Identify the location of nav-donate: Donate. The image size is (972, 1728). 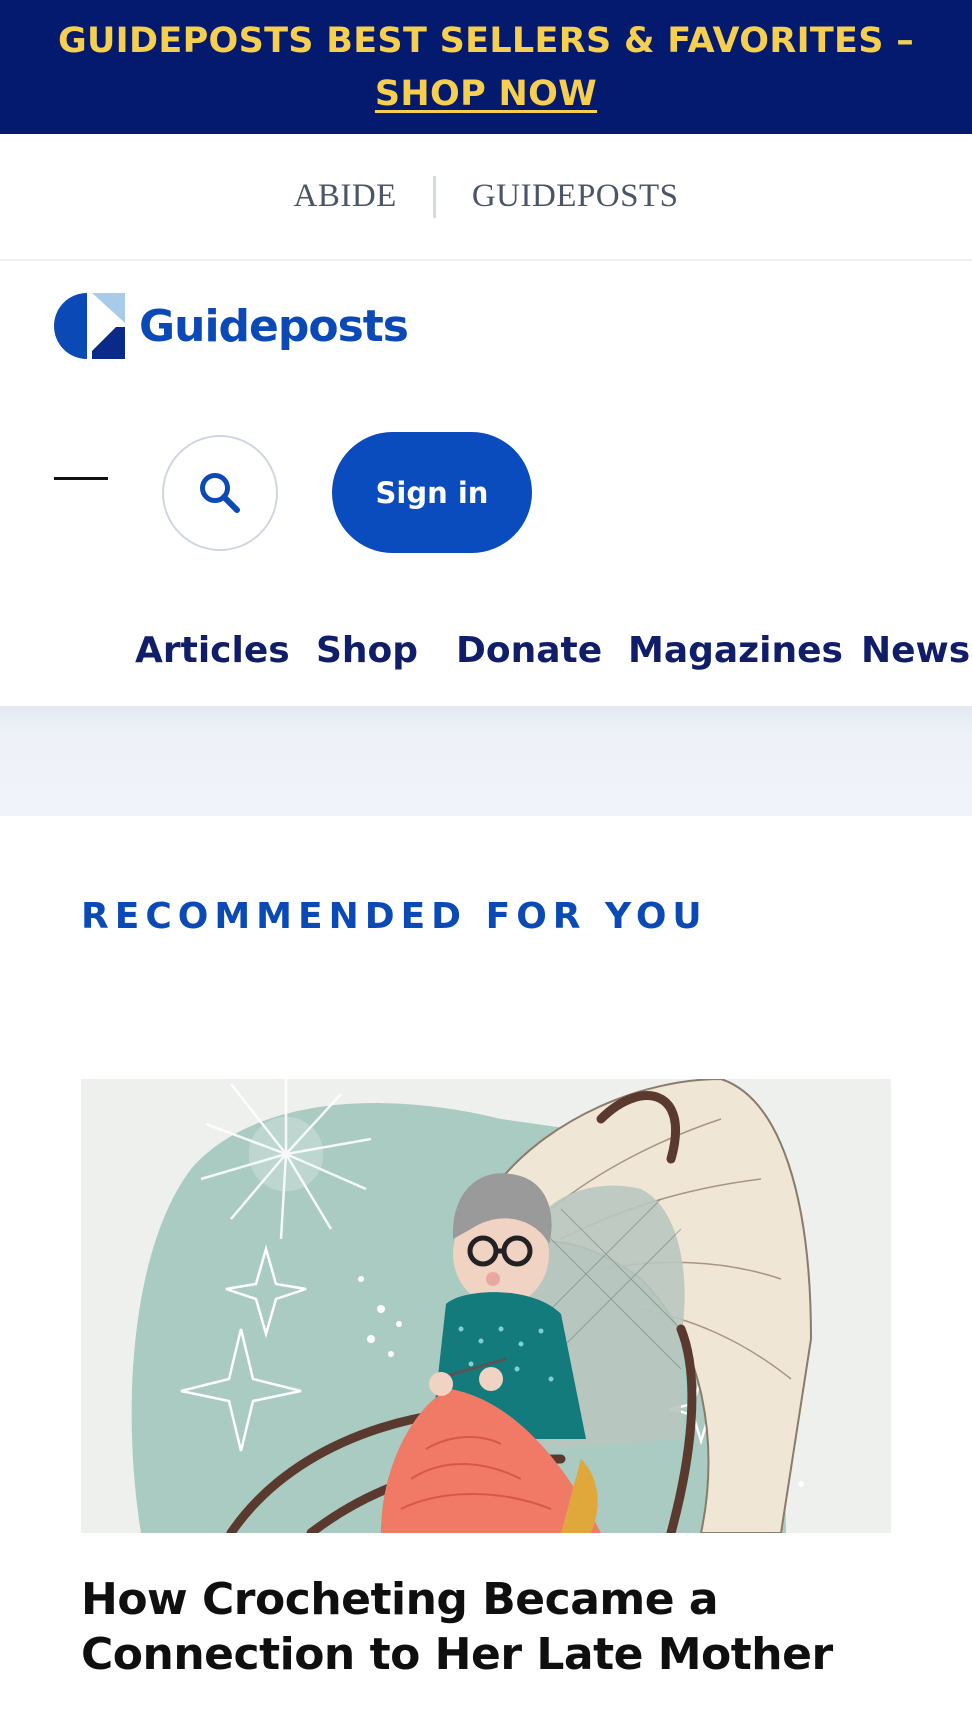
(529, 650).